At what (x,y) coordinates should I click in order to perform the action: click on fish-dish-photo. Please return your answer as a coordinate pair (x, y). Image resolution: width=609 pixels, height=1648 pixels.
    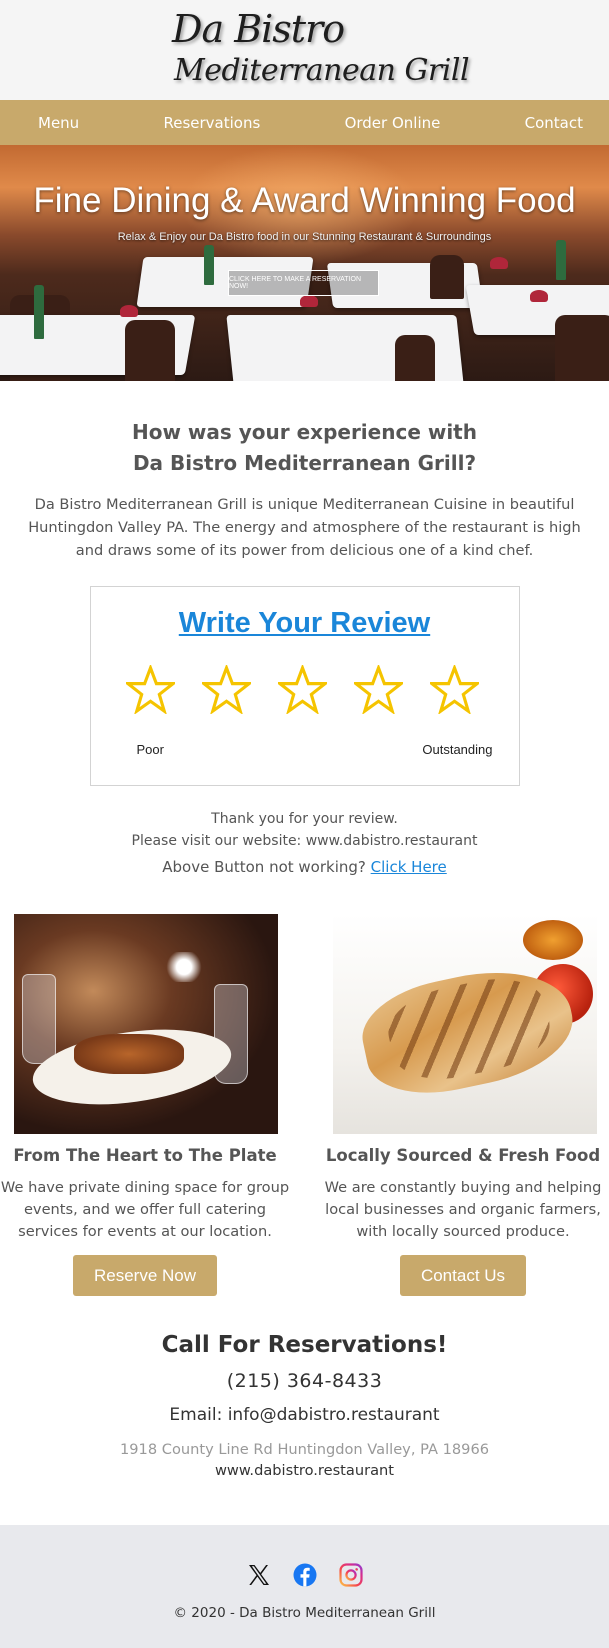
    Looking at the image, I should click on (465, 1024).